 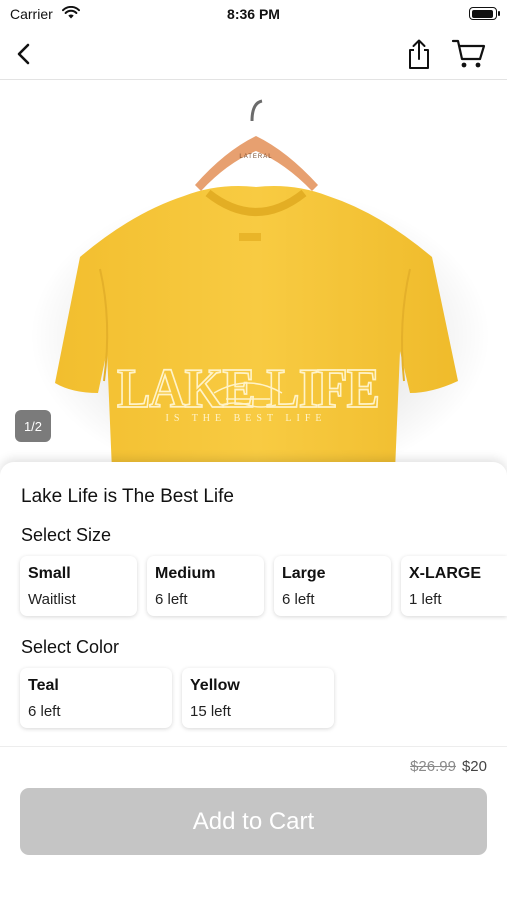 What do you see at coordinates (127, 496) in the screenshot?
I see `product-title: Lake Life is The Best Life` at bounding box center [127, 496].